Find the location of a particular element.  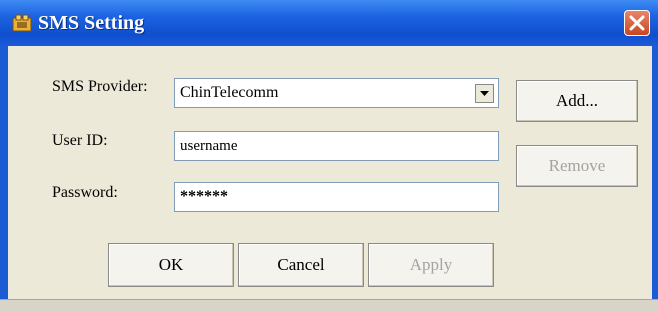

password-input: ****** is located at coordinates (336, 197).